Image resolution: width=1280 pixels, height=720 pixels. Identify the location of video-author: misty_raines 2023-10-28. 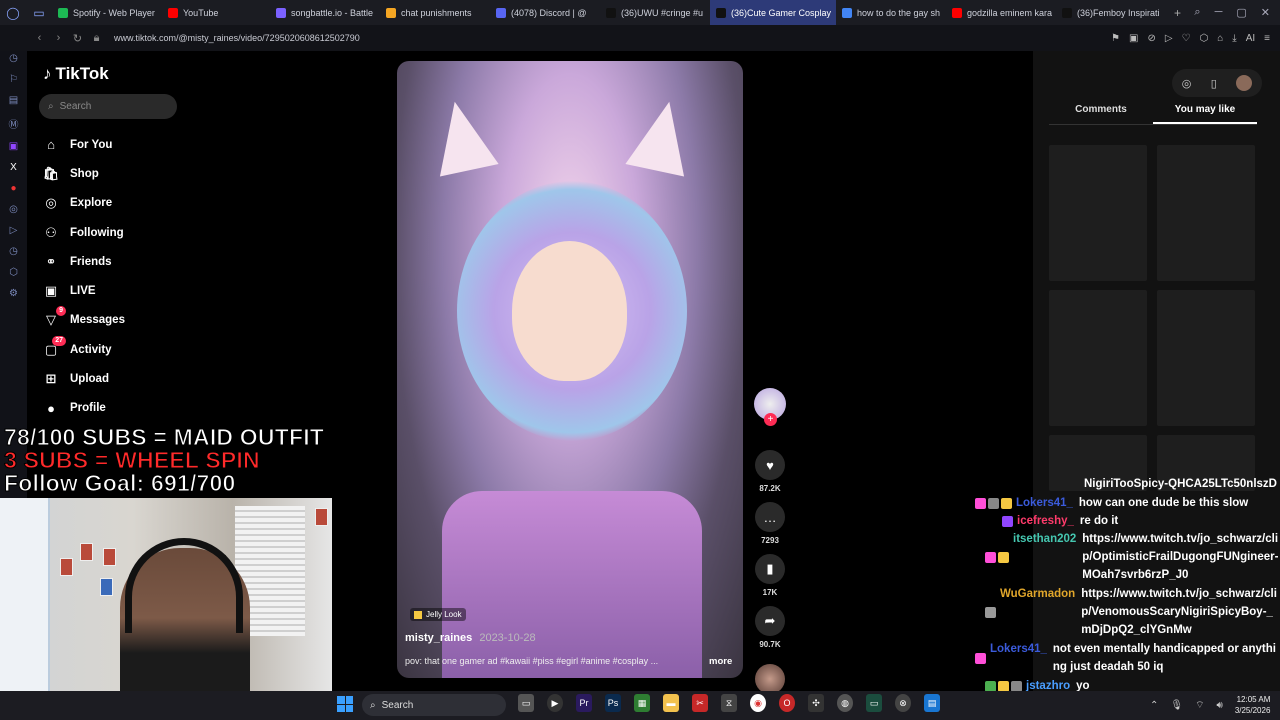
(470, 638).